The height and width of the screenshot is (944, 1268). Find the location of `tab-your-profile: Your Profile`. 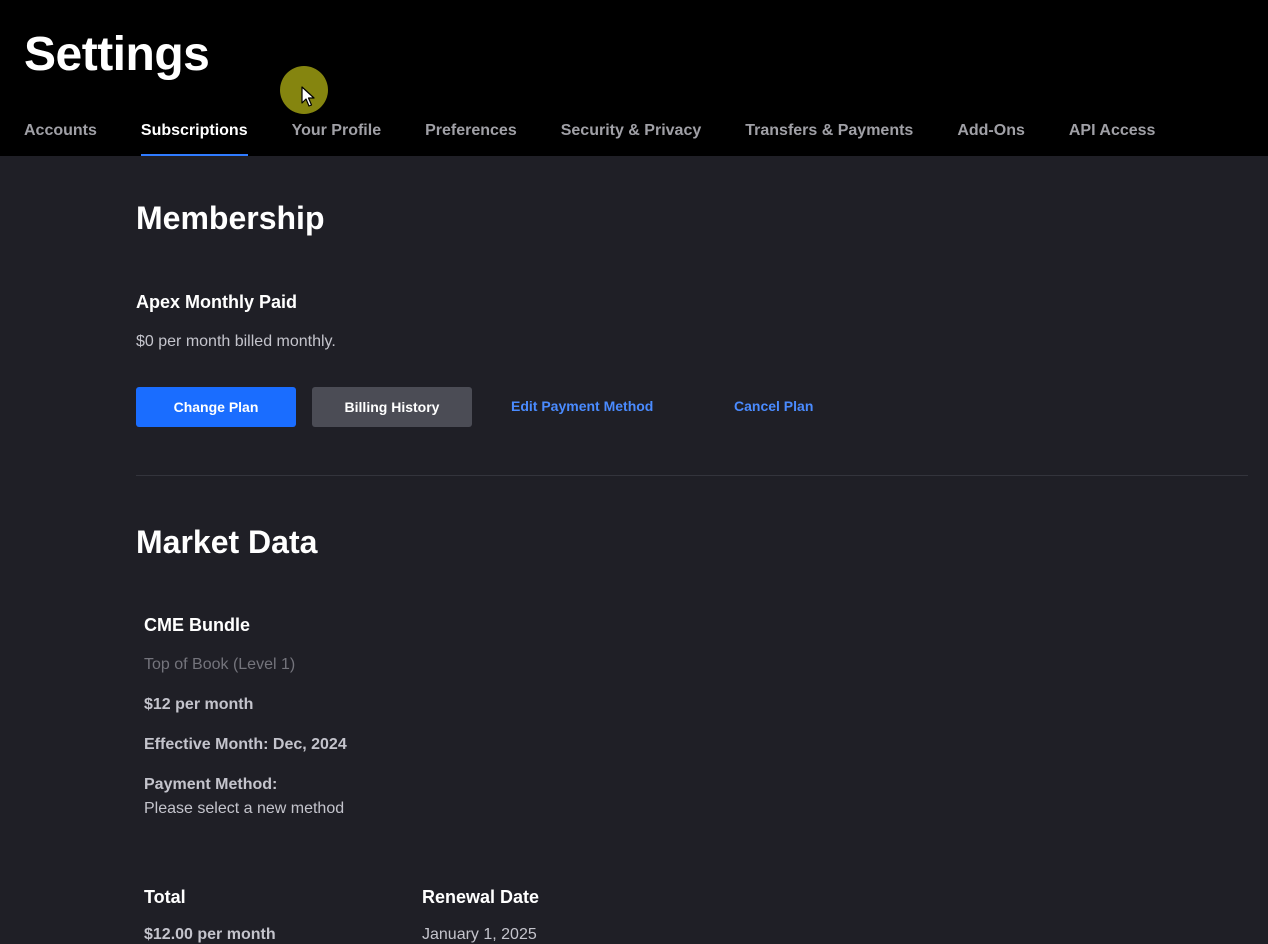

tab-your-profile: Your Profile is located at coordinates (337, 138).